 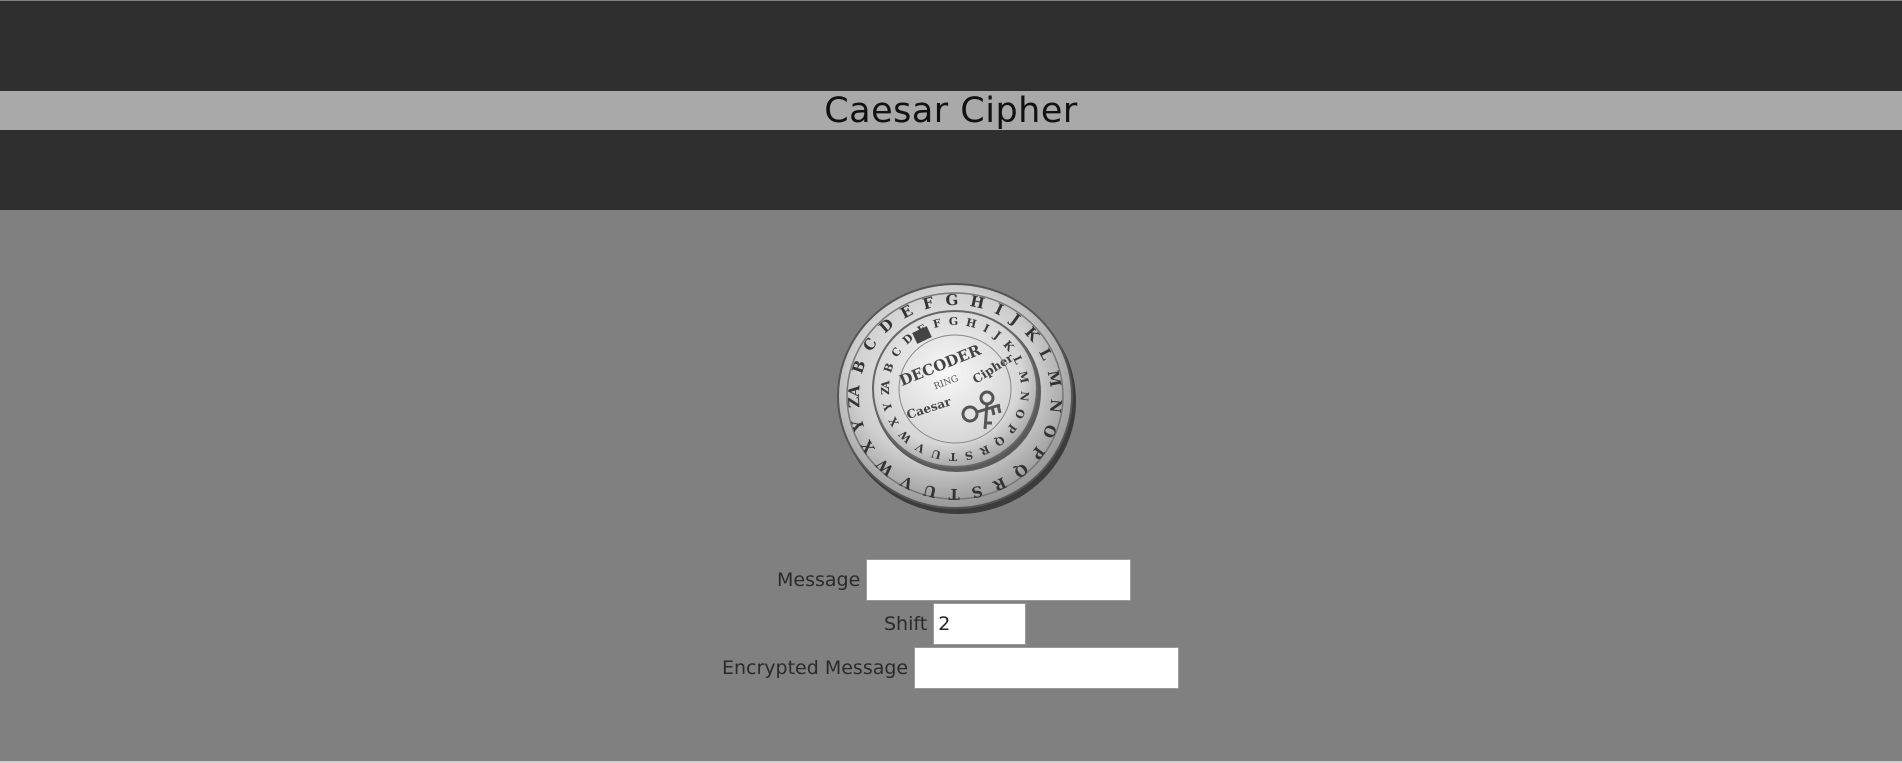 I want to click on encrypted-output, so click(x=1047, y=668).